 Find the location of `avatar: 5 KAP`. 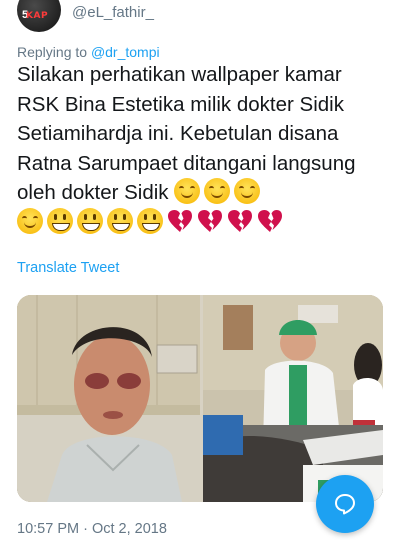

avatar: 5 KAP is located at coordinates (39, 16).